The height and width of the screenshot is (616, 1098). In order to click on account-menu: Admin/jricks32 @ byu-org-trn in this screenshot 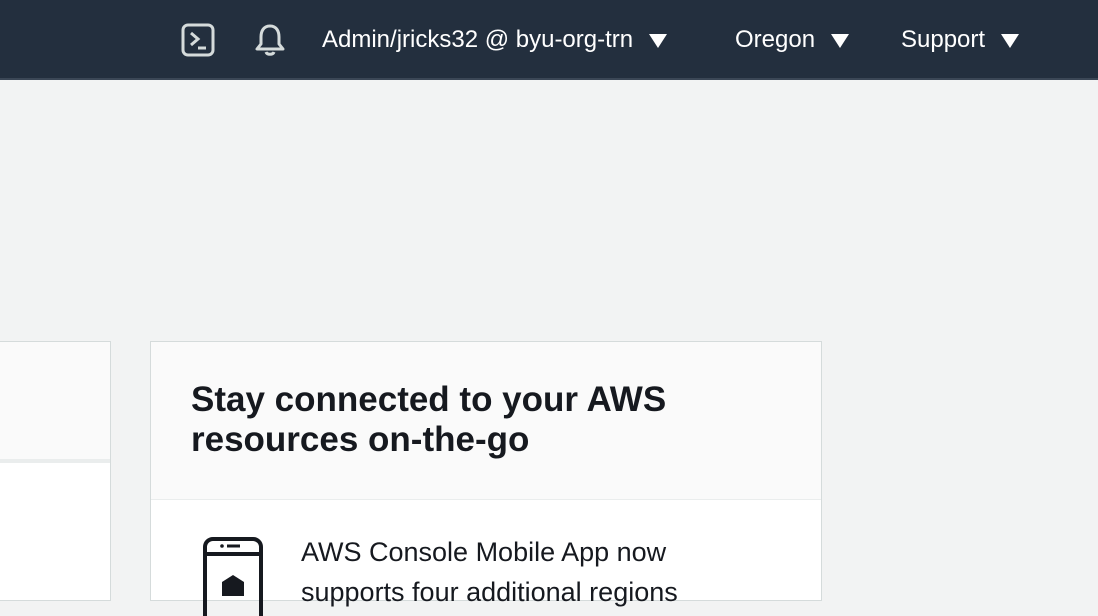, I will do `click(495, 40)`.